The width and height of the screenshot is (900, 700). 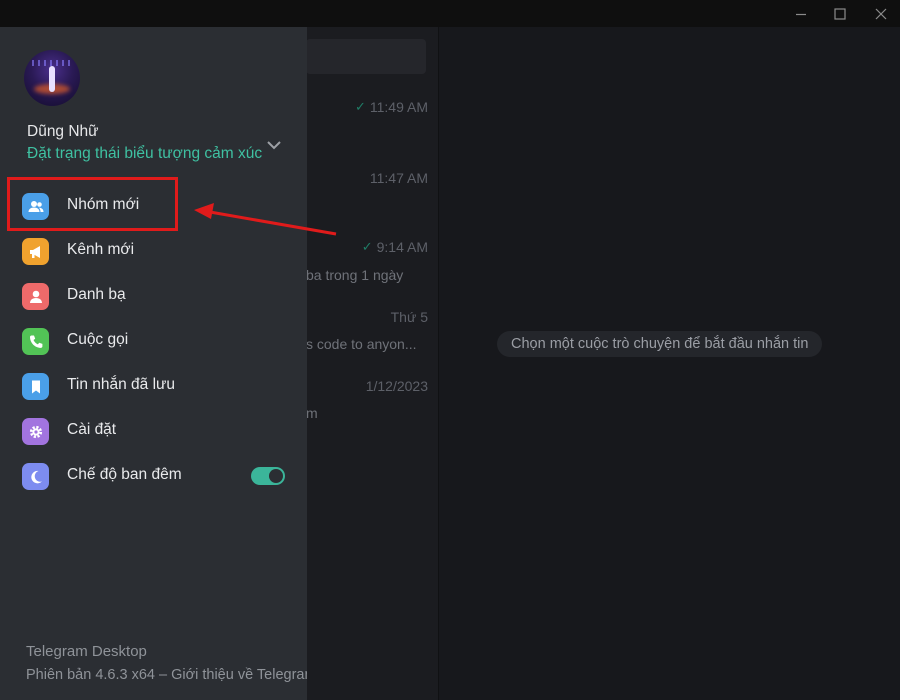 I want to click on menu-item-new-channel: Kênh mới, so click(x=153, y=251).